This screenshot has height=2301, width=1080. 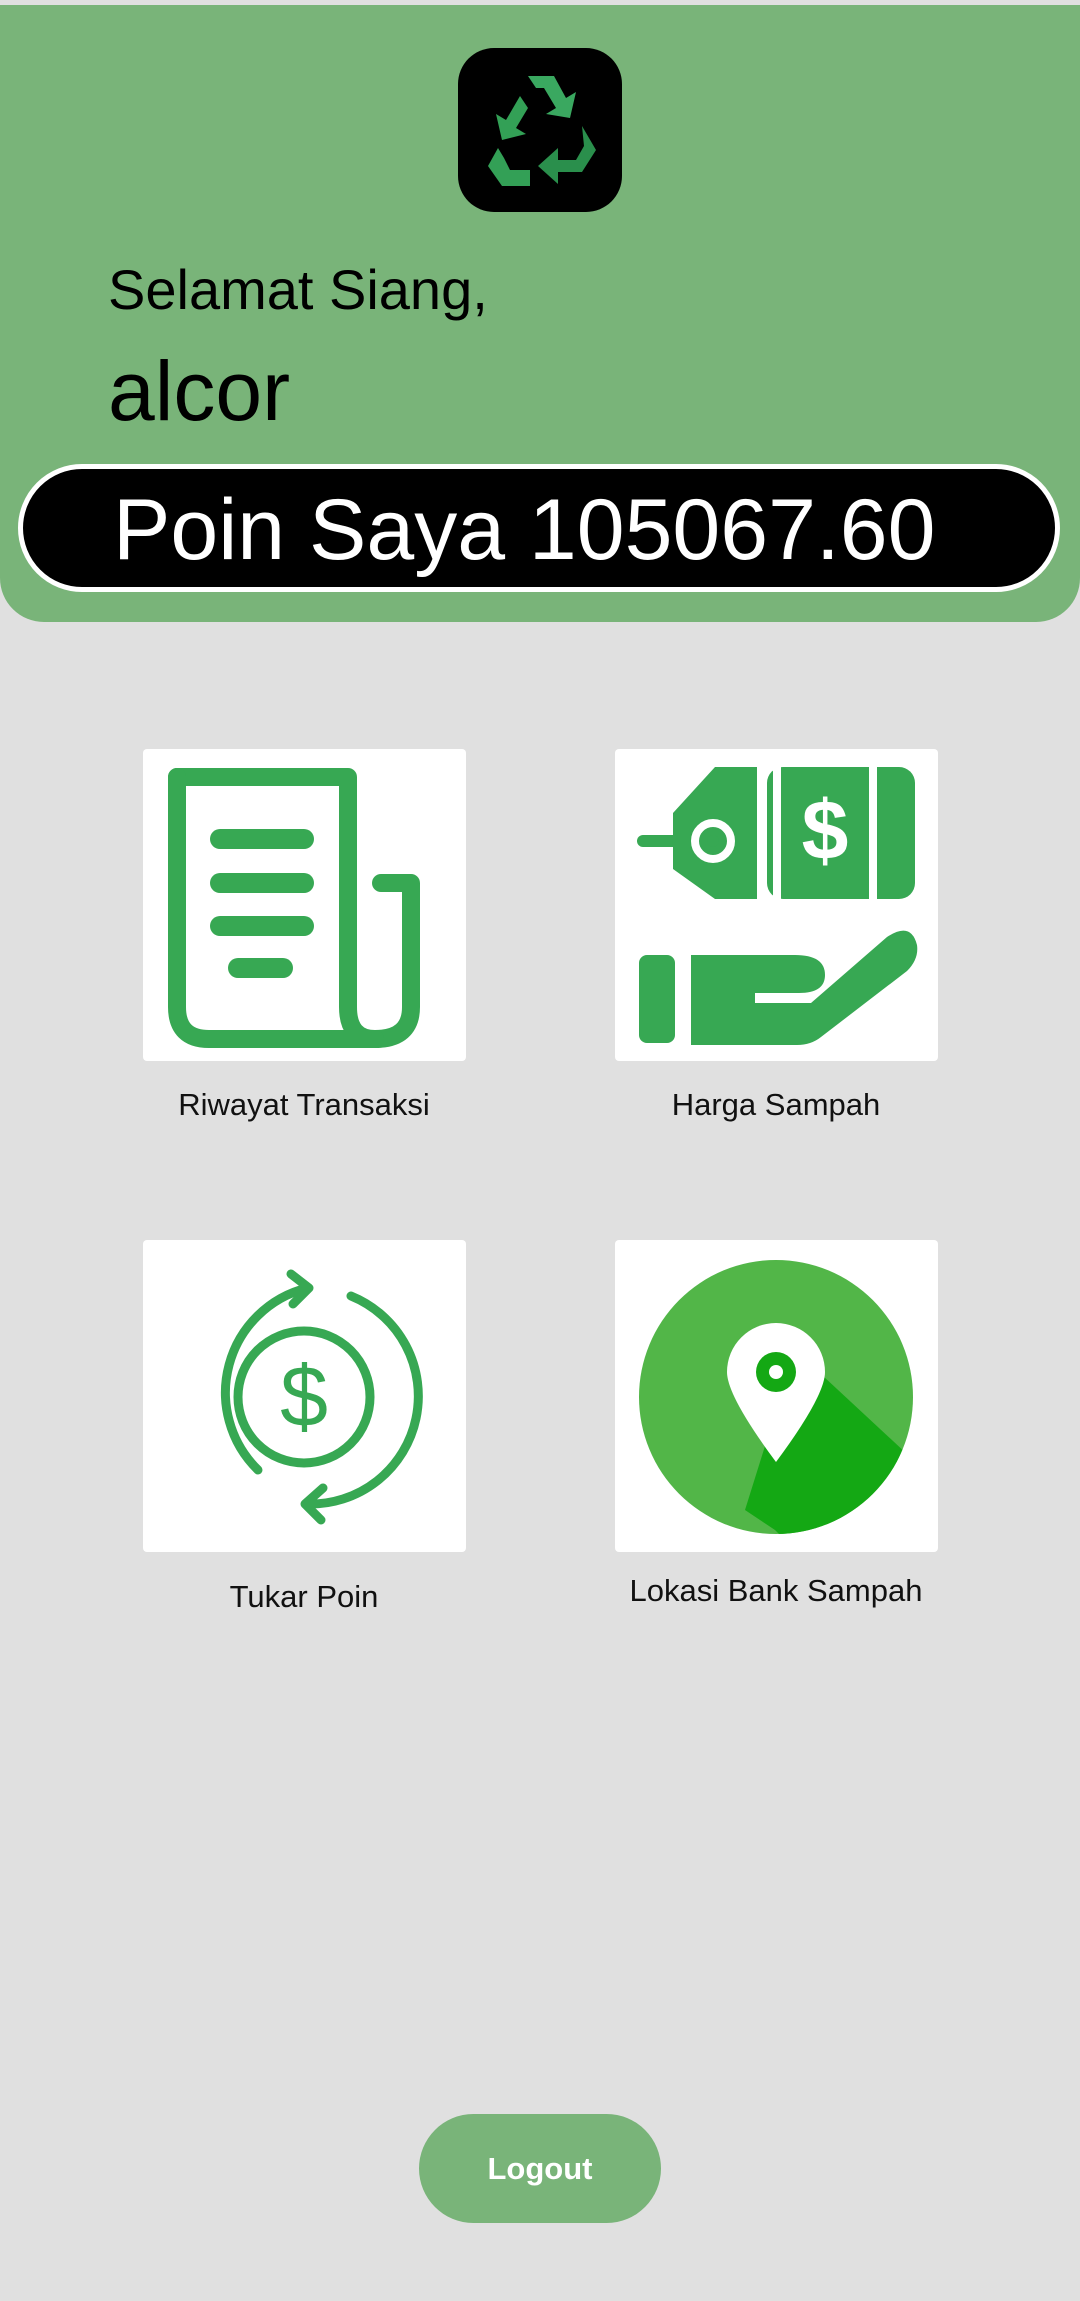 I want to click on points-text: Poin Saya 105067.60, so click(x=524, y=530).